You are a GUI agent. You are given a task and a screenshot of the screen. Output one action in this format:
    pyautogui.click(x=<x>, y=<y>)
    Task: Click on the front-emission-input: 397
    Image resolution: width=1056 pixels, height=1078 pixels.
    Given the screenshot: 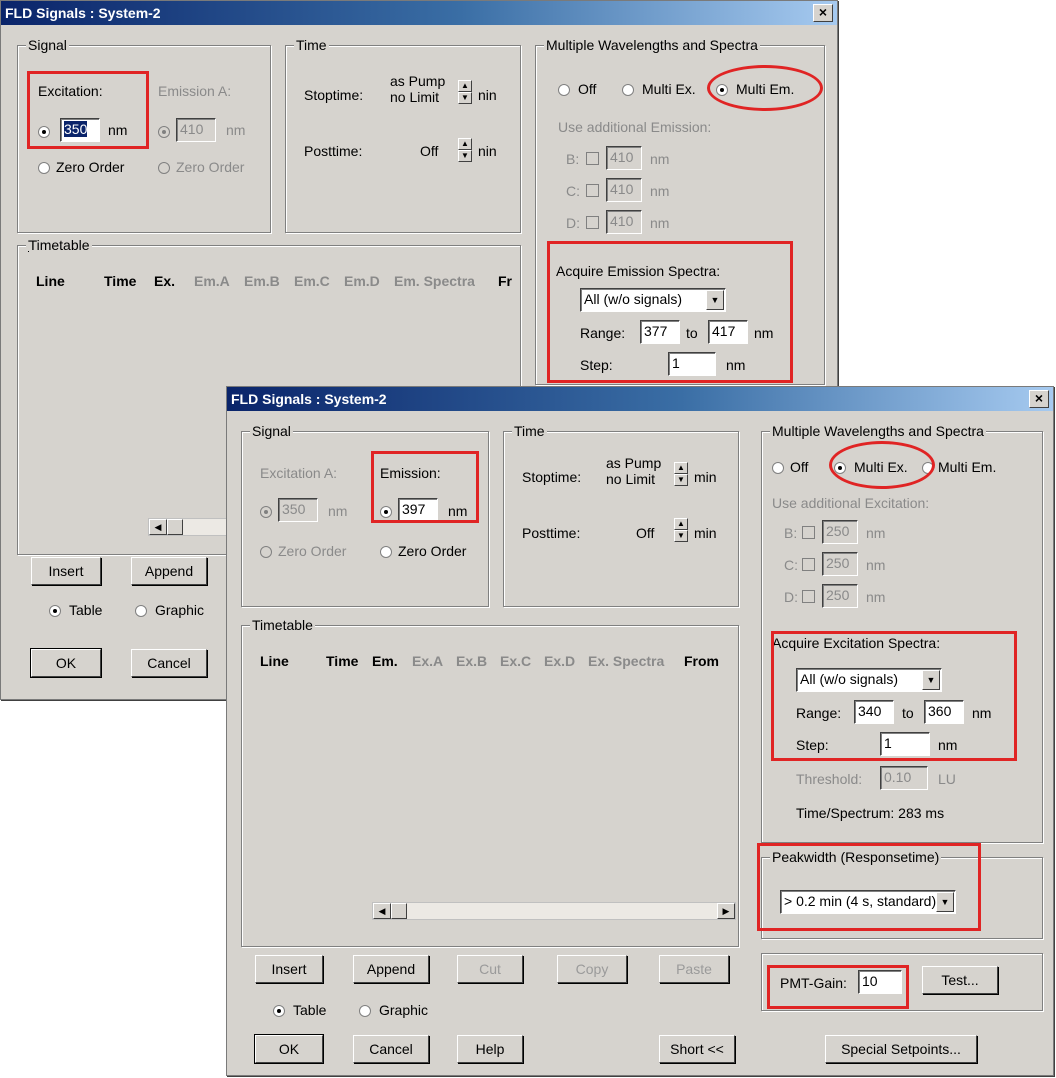 What is the action you would take?
    pyautogui.click(x=418, y=510)
    